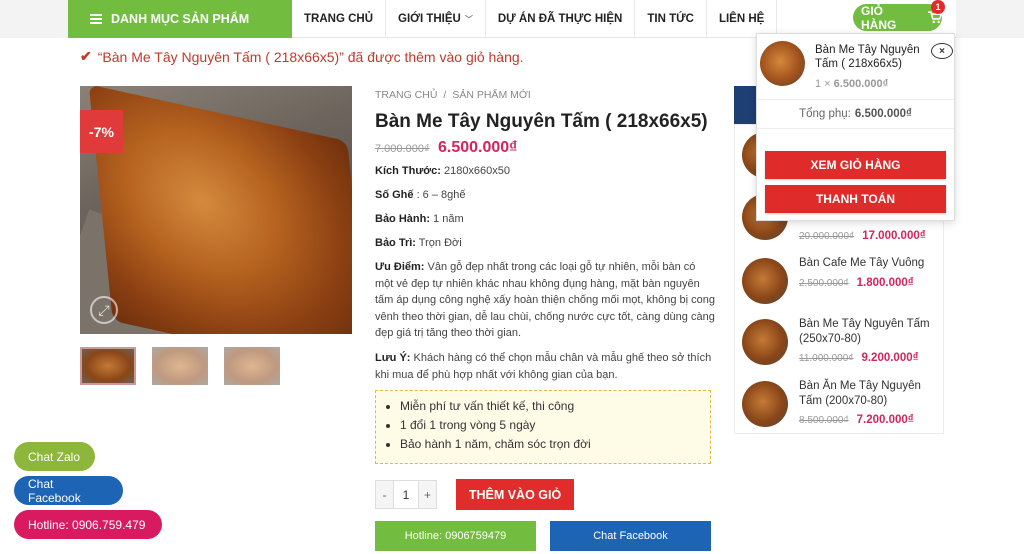 Image resolution: width=1024 pixels, height=554 pixels. I want to click on nav-item-projects: DỰ ÁN ĐÃ THỰC HIỆN, so click(561, 19).